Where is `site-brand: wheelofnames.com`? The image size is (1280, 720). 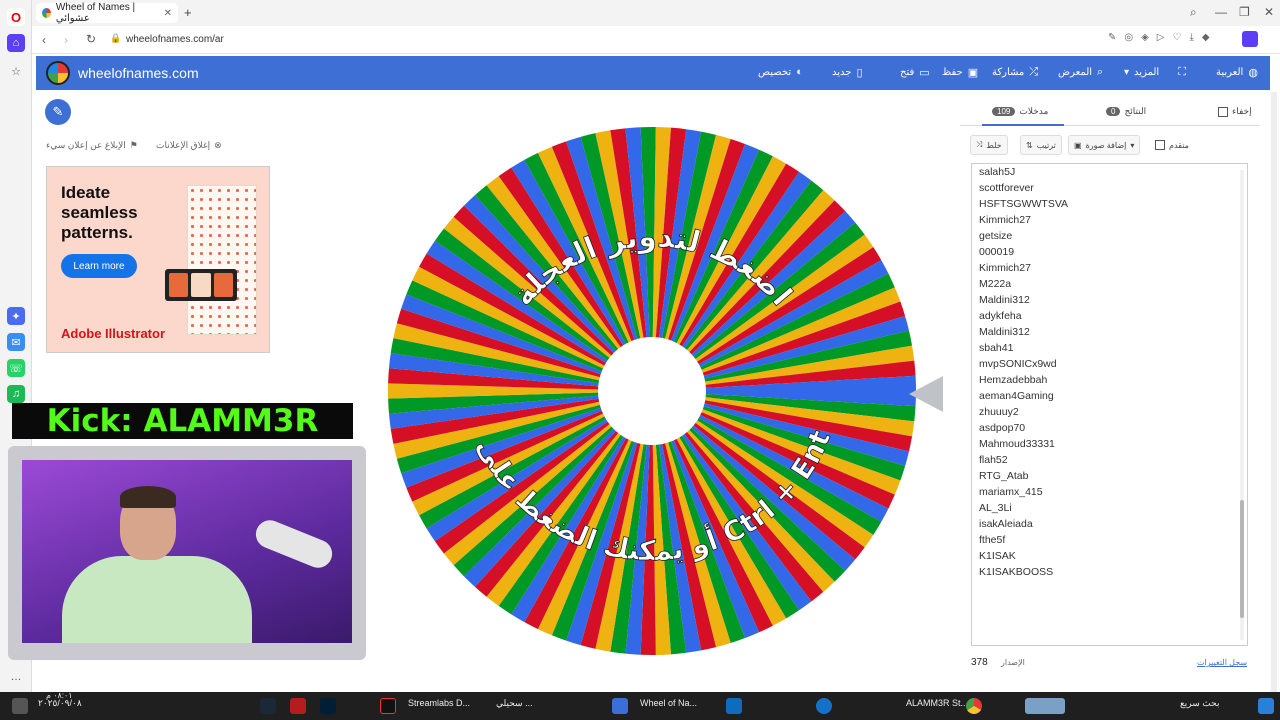 site-brand: wheelofnames.com is located at coordinates (138, 73).